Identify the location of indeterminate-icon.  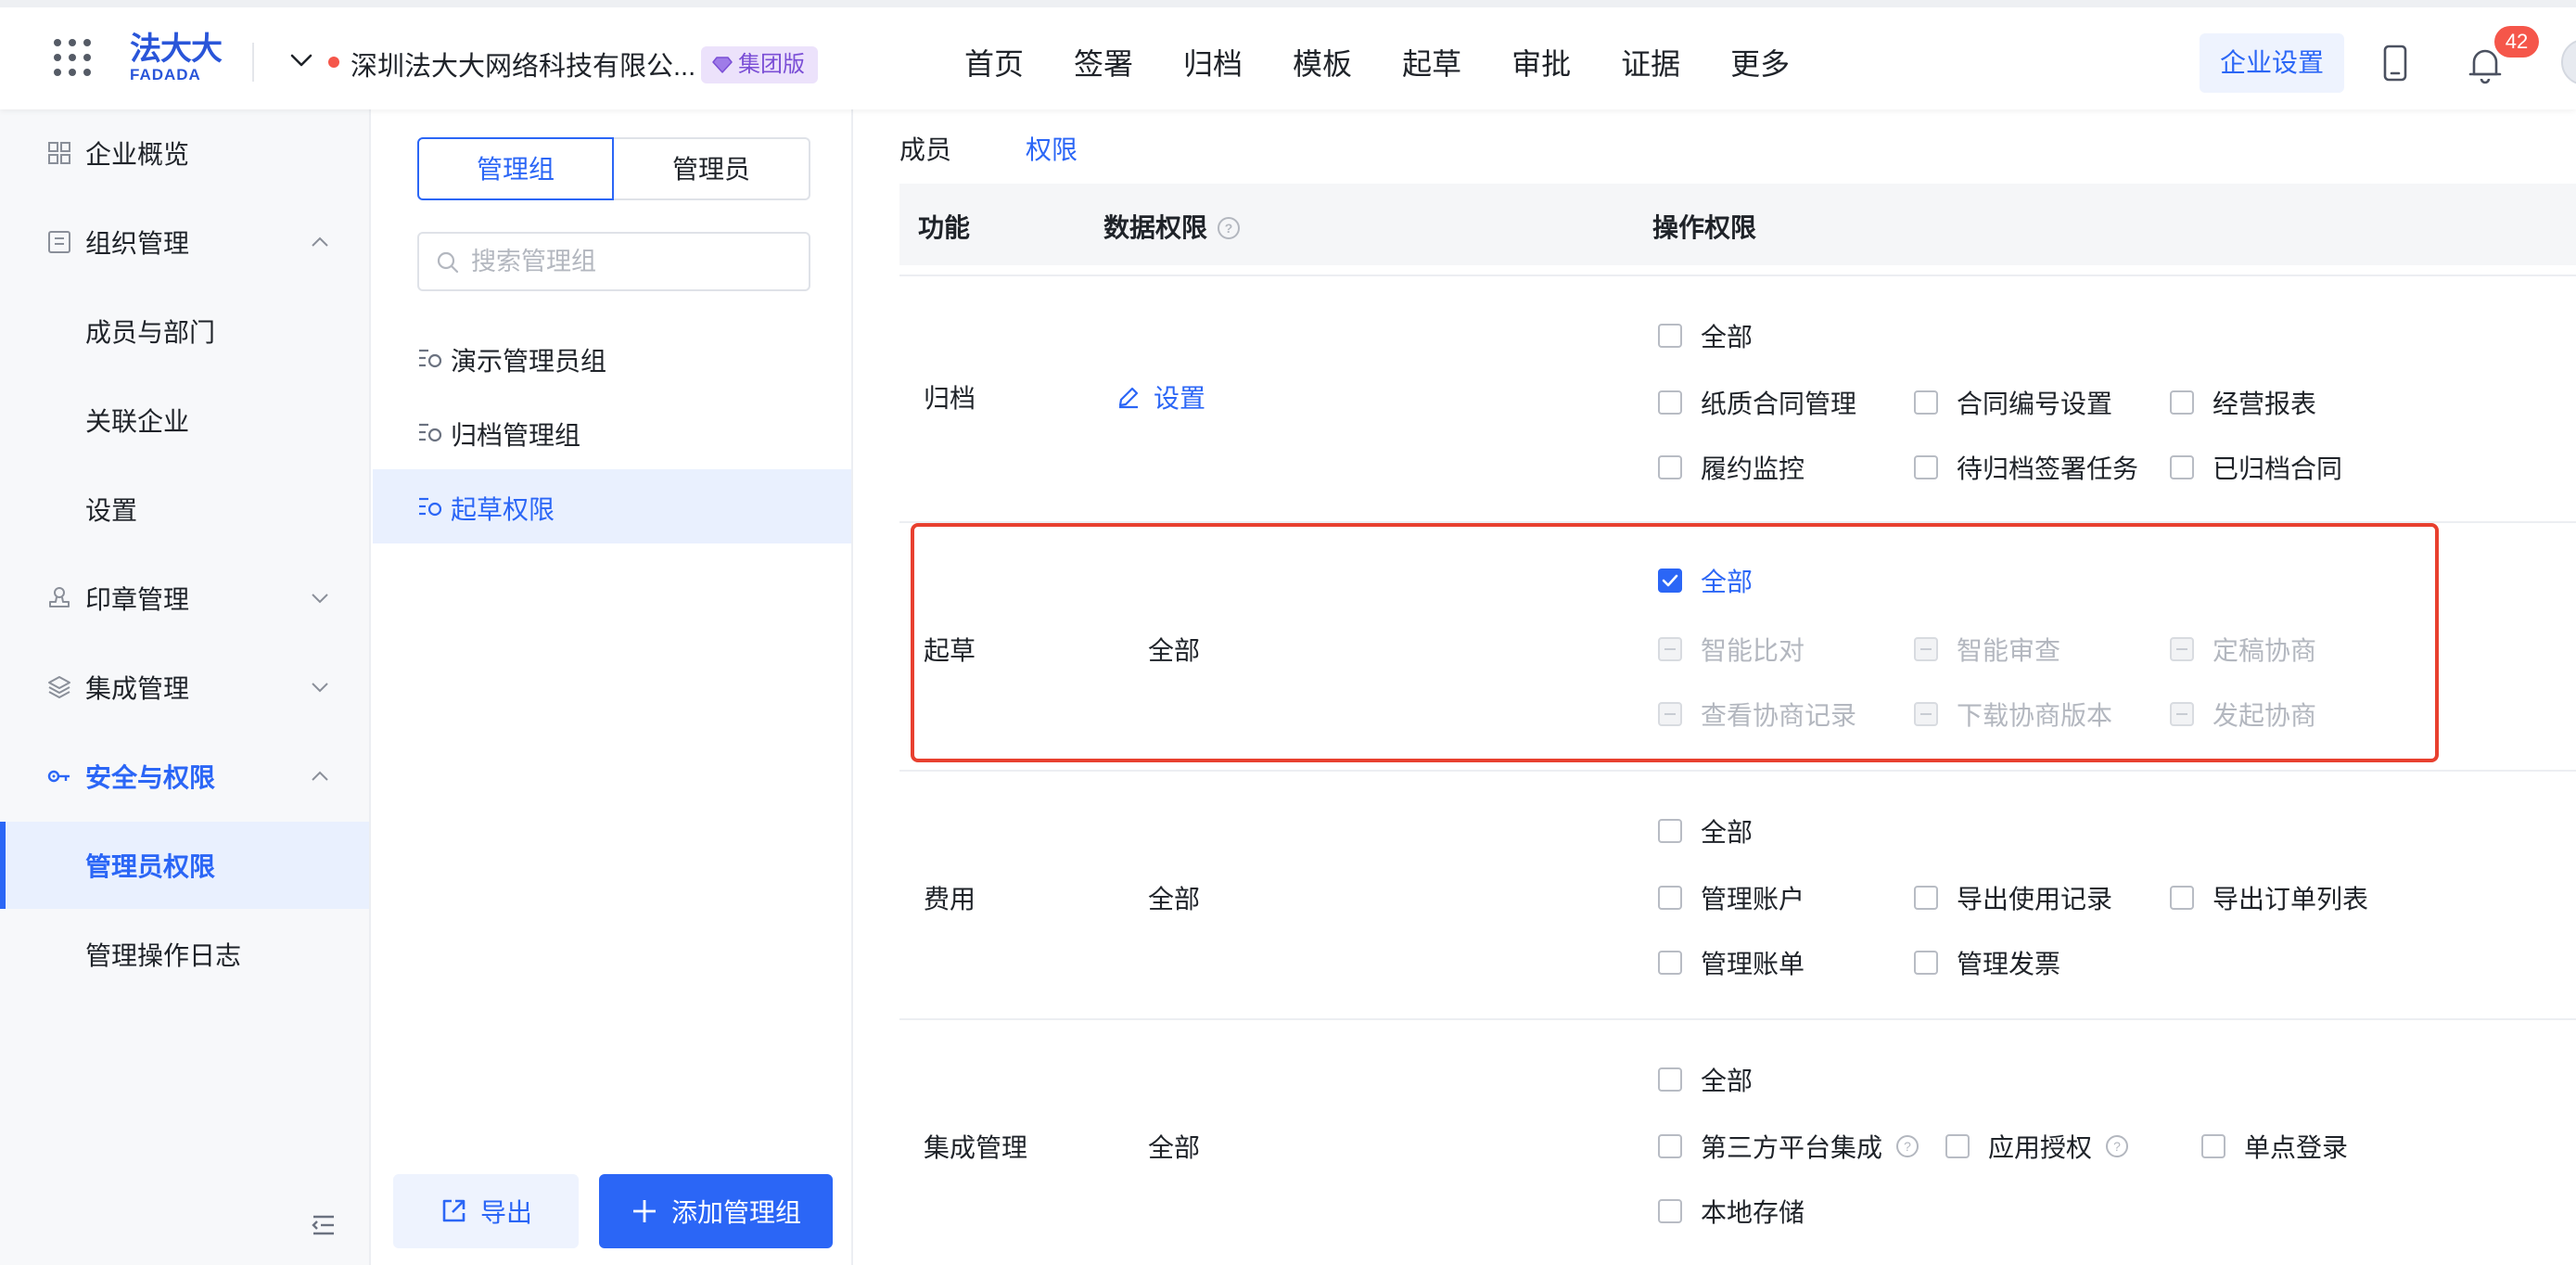
(2181, 649).